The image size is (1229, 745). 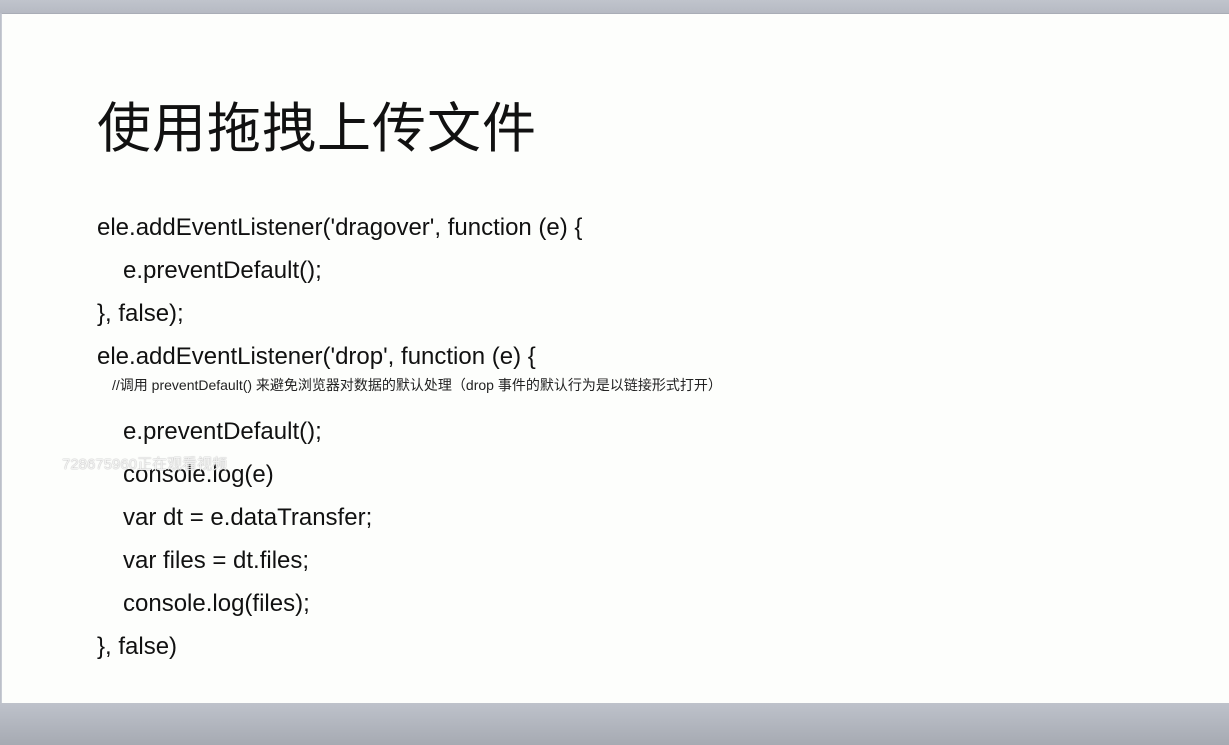 I want to click on code-line: var files = dt.files;, so click(x=216, y=560).